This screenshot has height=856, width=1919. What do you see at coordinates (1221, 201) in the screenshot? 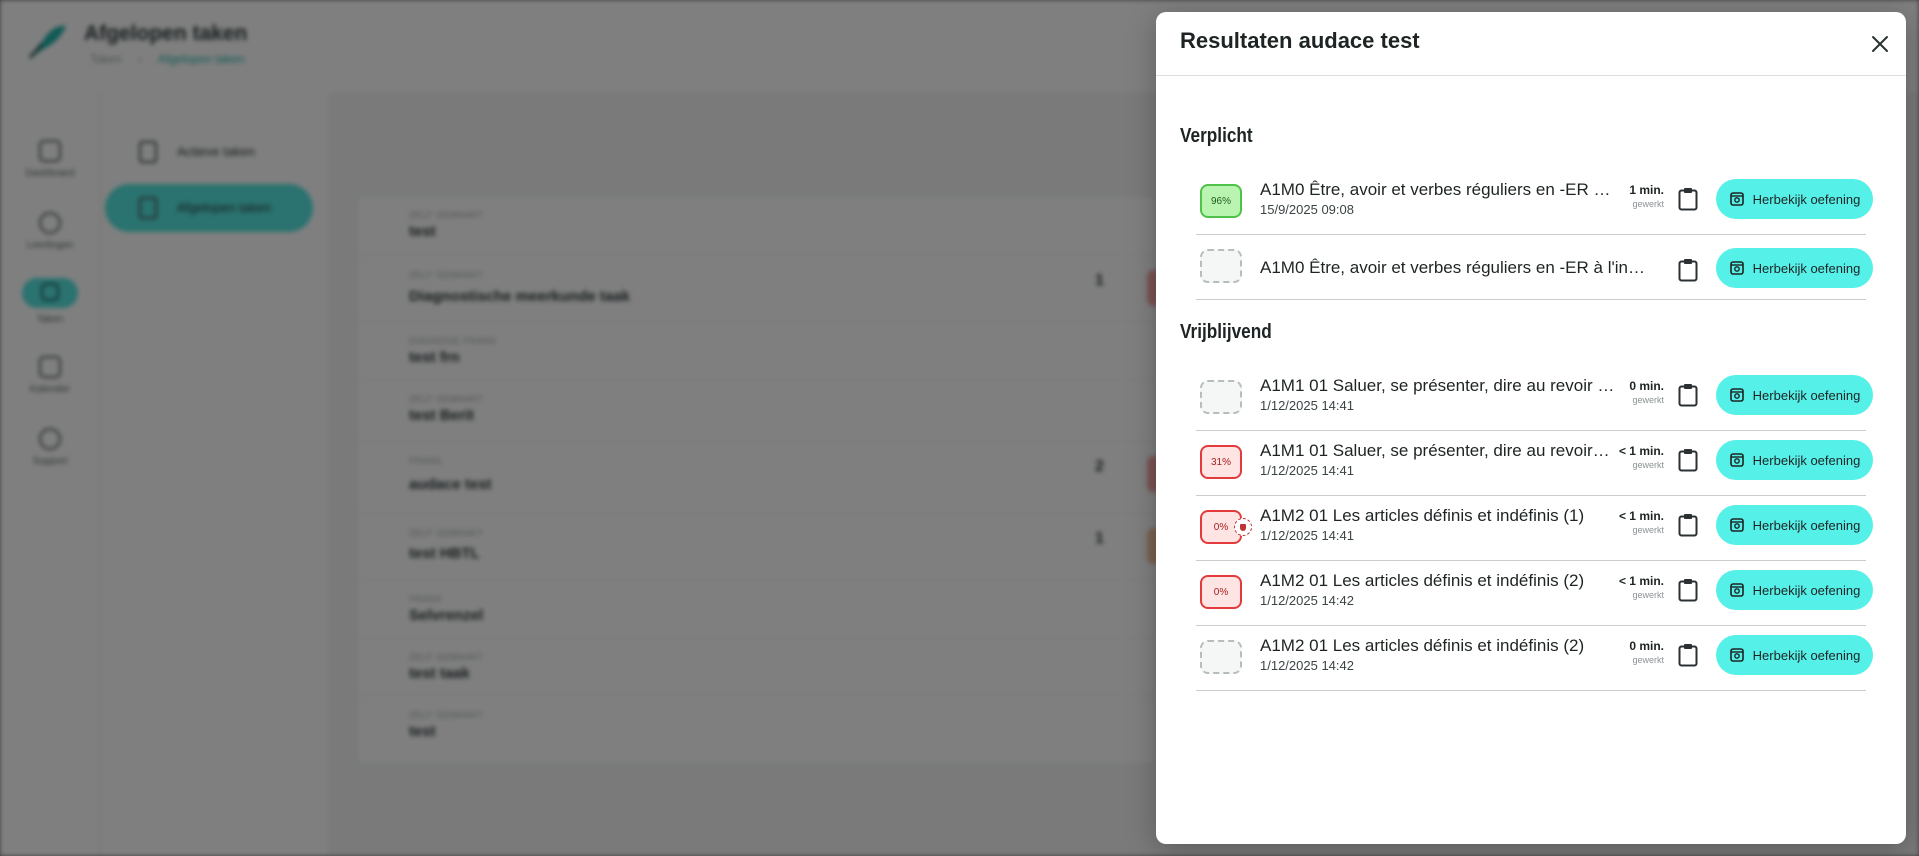
I see `score-badge: 96%` at bounding box center [1221, 201].